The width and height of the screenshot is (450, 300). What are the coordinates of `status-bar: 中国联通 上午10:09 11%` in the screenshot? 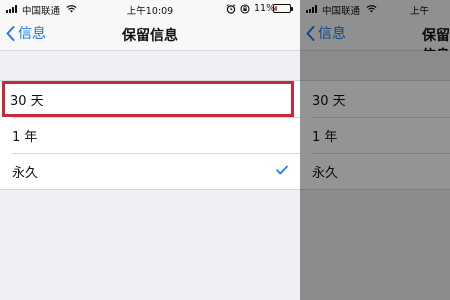 It's located at (150, 9).